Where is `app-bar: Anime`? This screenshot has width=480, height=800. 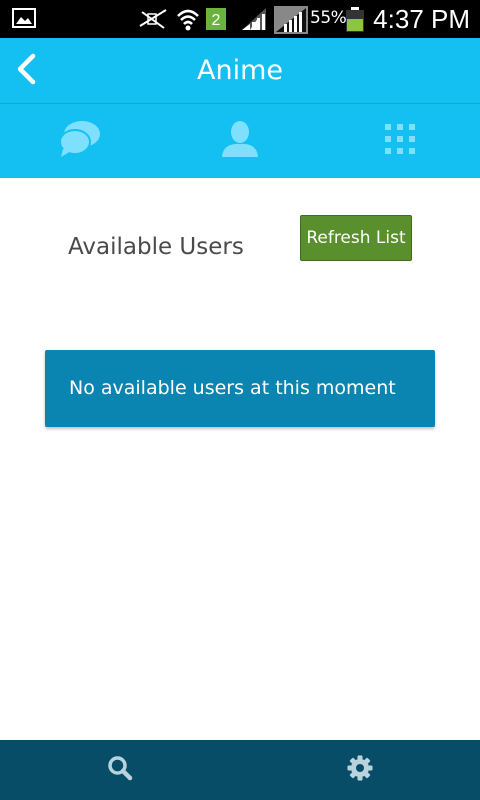 app-bar: Anime is located at coordinates (240, 71).